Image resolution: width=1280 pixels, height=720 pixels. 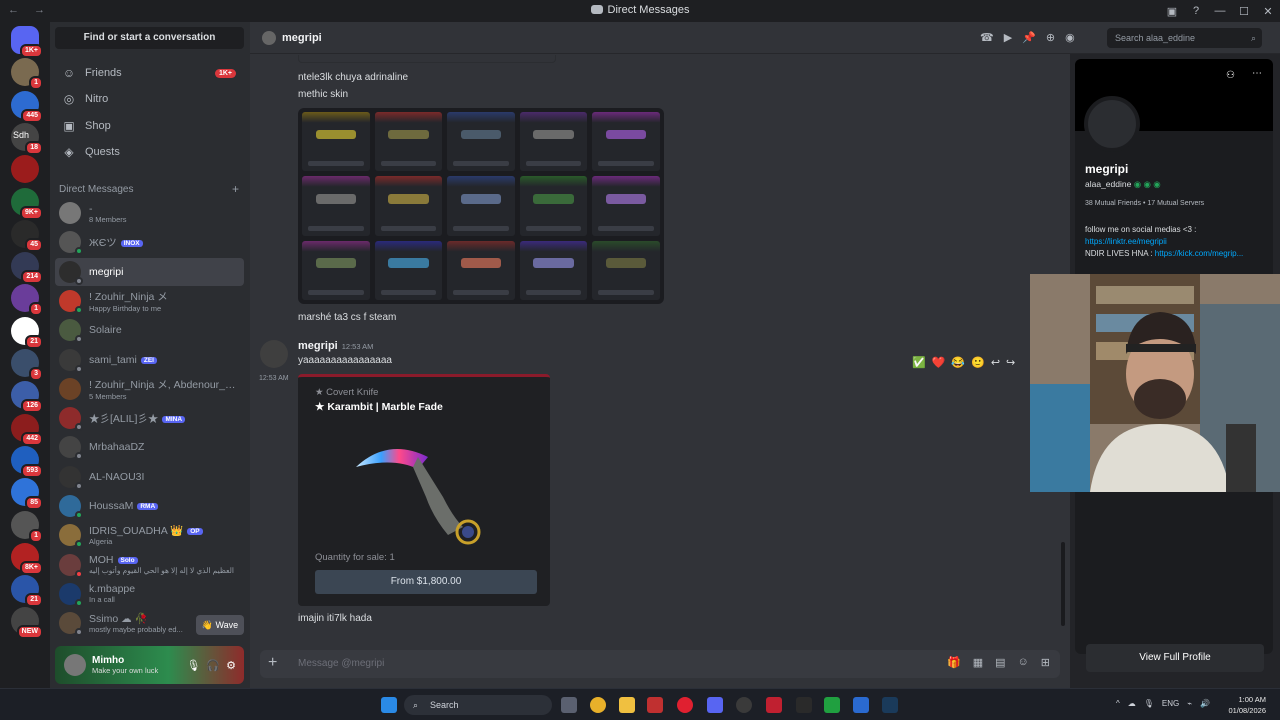 I want to click on chat-scrollbar, so click(x=1063, y=584).